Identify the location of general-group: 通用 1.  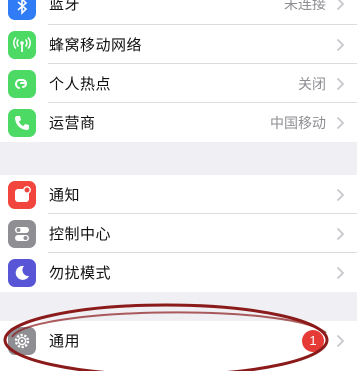
(178, 346).